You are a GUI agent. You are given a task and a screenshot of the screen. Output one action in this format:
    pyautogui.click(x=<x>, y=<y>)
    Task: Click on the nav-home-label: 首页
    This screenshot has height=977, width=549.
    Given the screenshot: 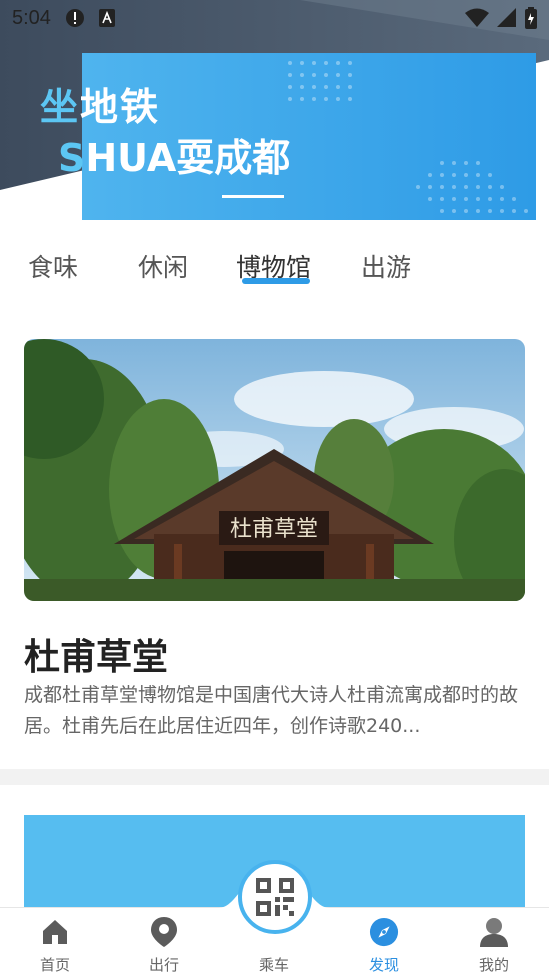 What is the action you would take?
    pyautogui.click(x=54, y=965)
    